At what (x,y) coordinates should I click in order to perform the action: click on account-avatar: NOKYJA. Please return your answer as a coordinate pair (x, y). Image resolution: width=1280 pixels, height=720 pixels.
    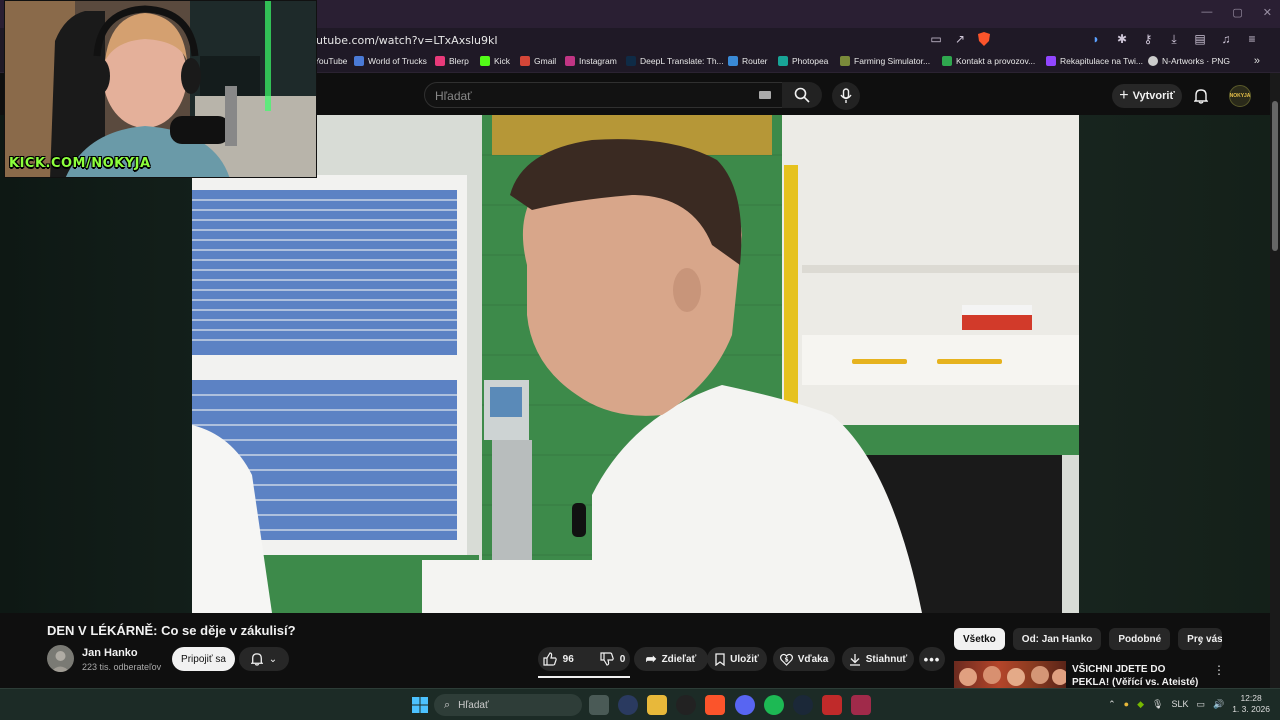
    Looking at the image, I should click on (1240, 96).